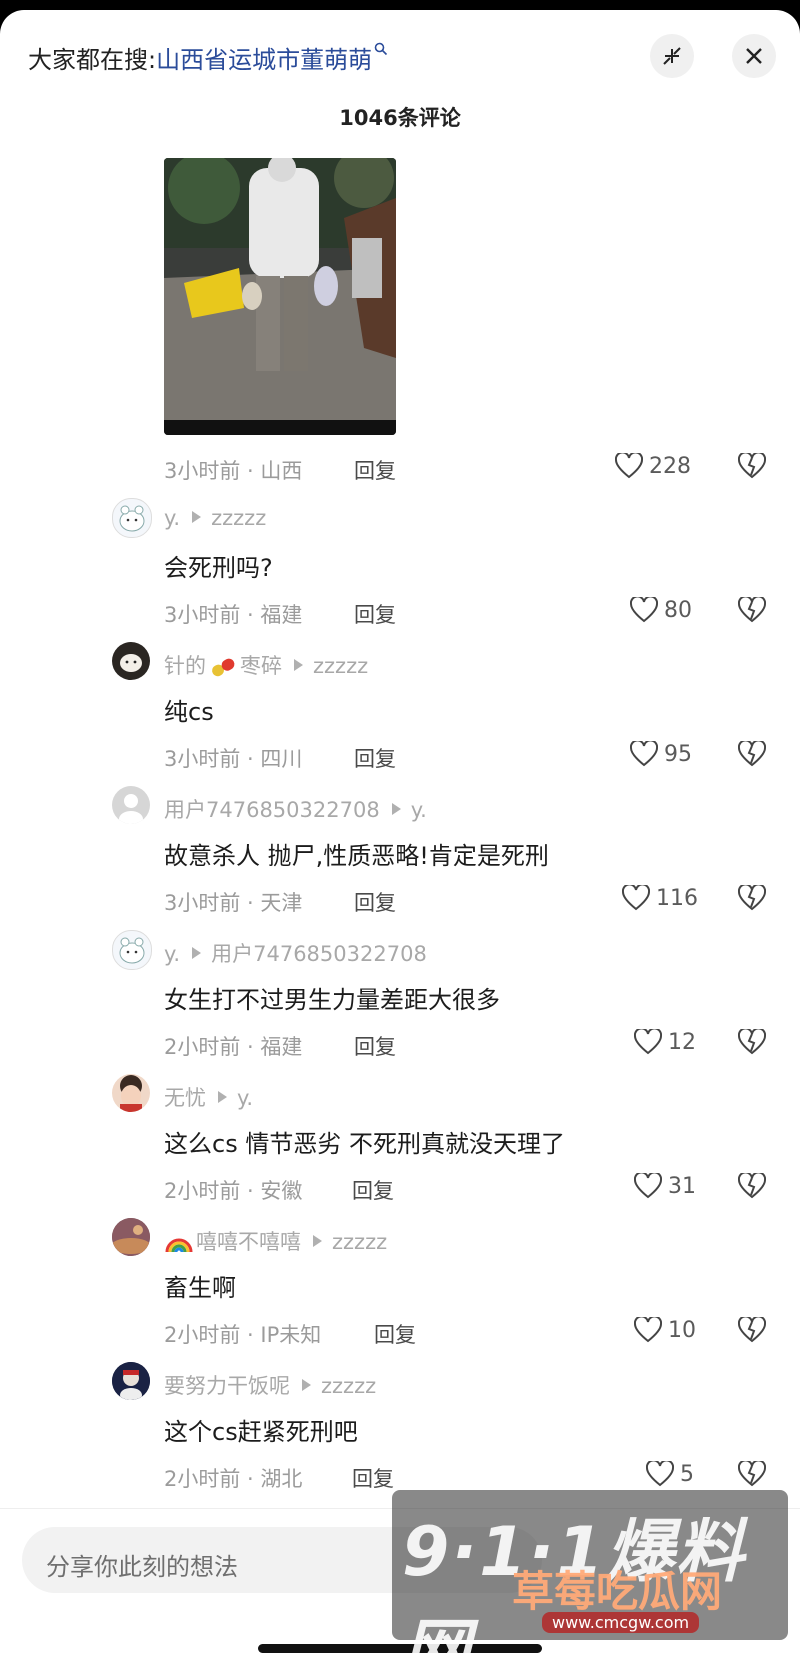 This screenshot has width=800, height=1660. What do you see at coordinates (179, 1245) in the screenshot?
I see `rainbow-emoji` at bounding box center [179, 1245].